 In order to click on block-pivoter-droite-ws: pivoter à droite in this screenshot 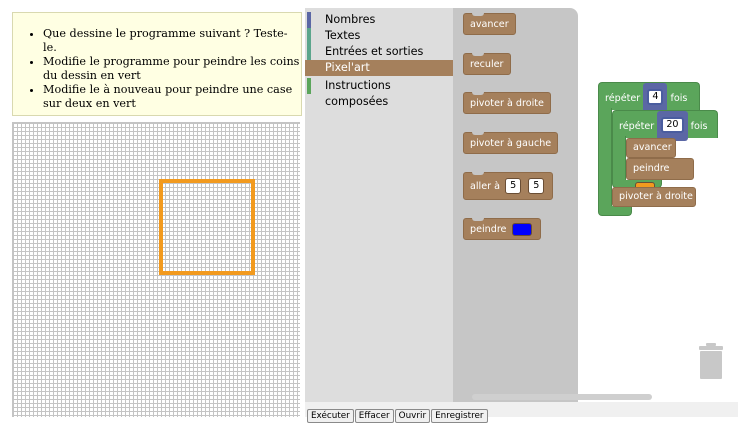, I will do `click(654, 197)`.